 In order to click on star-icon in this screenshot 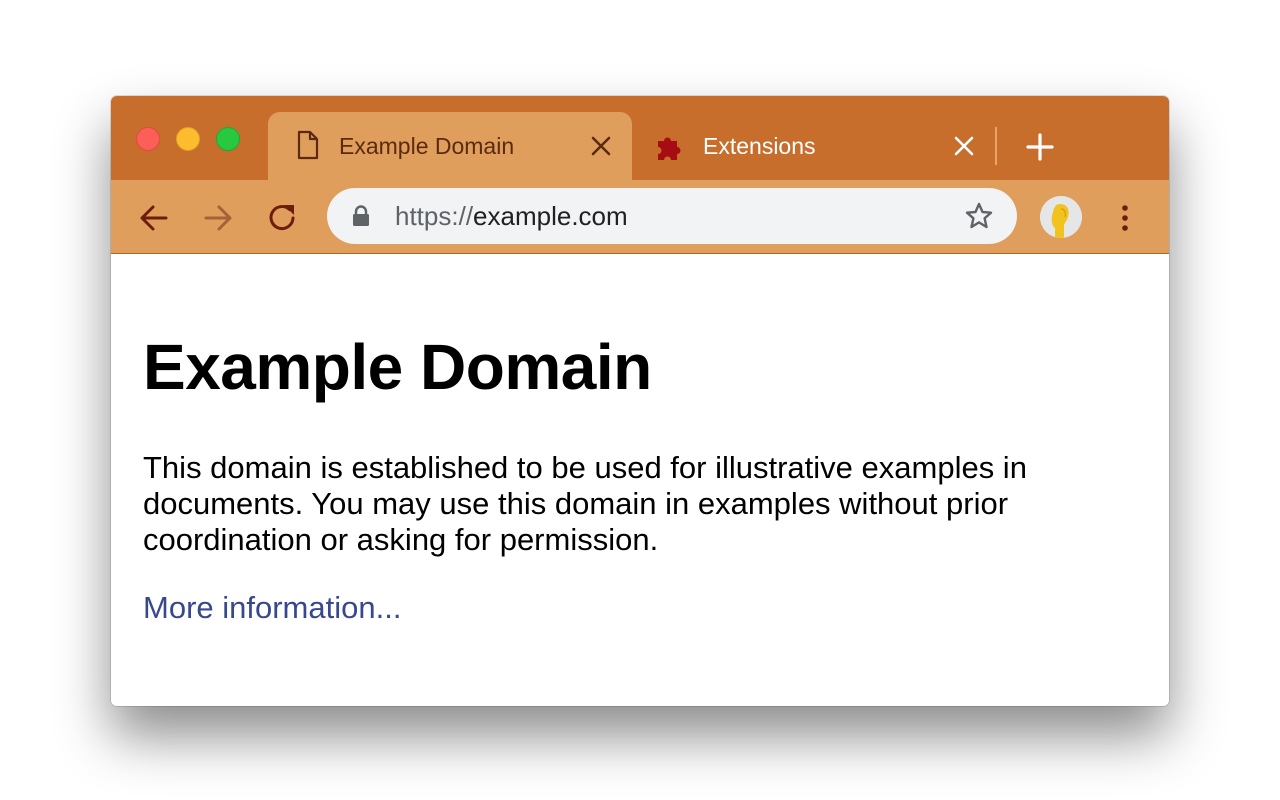, I will do `click(979, 215)`.